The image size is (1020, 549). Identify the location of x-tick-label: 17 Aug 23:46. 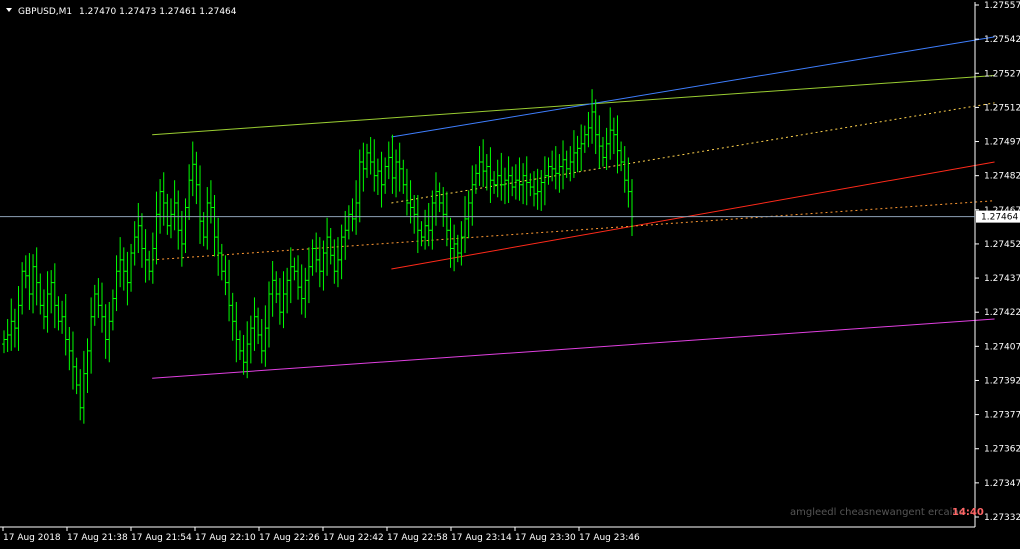
(609, 538).